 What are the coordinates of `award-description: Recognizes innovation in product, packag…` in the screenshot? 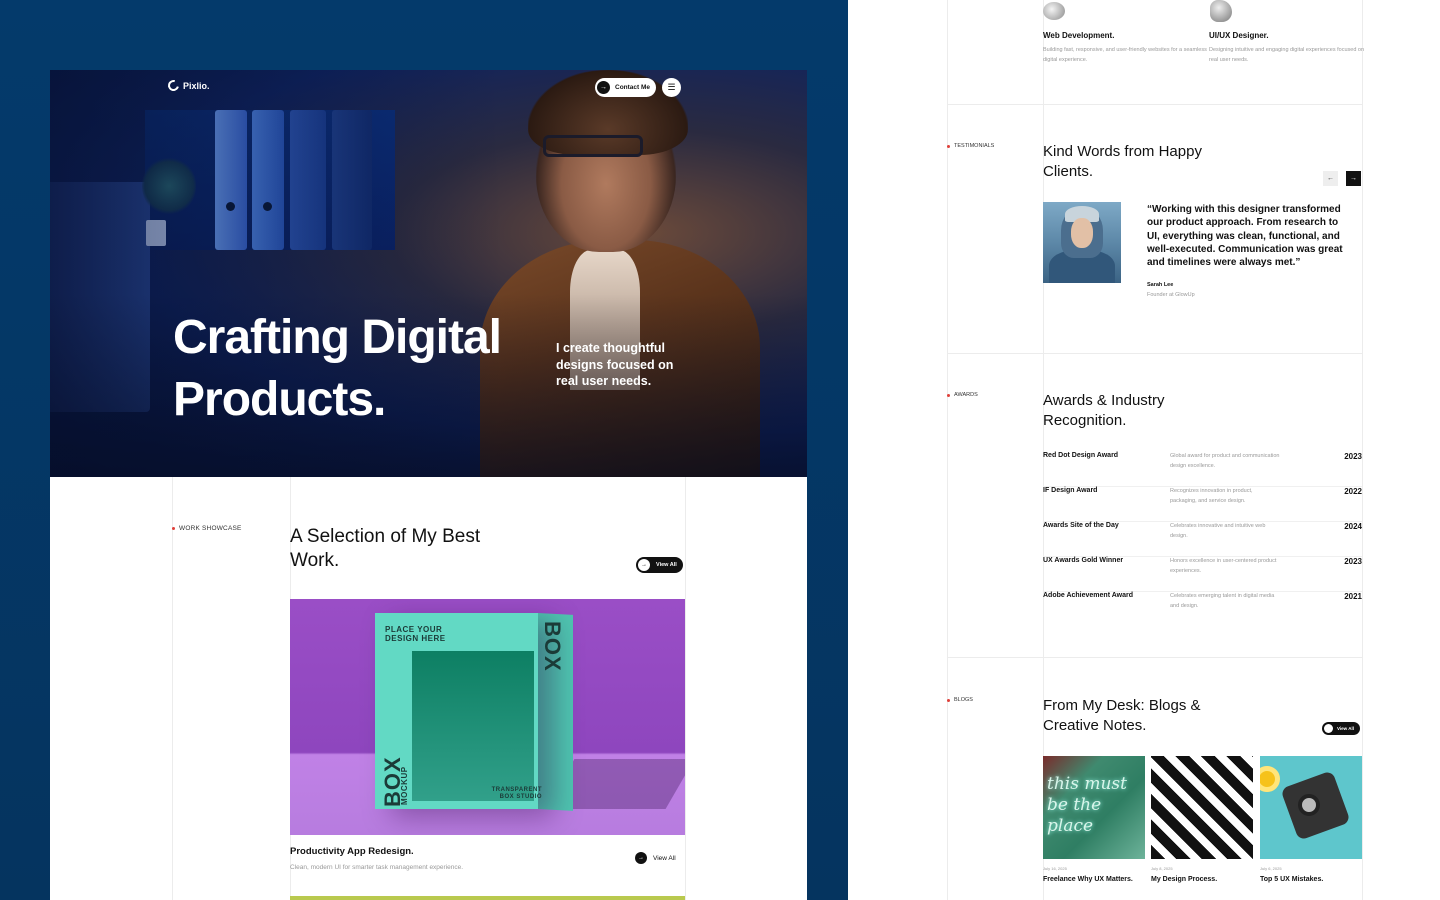 It's located at (1211, 496).